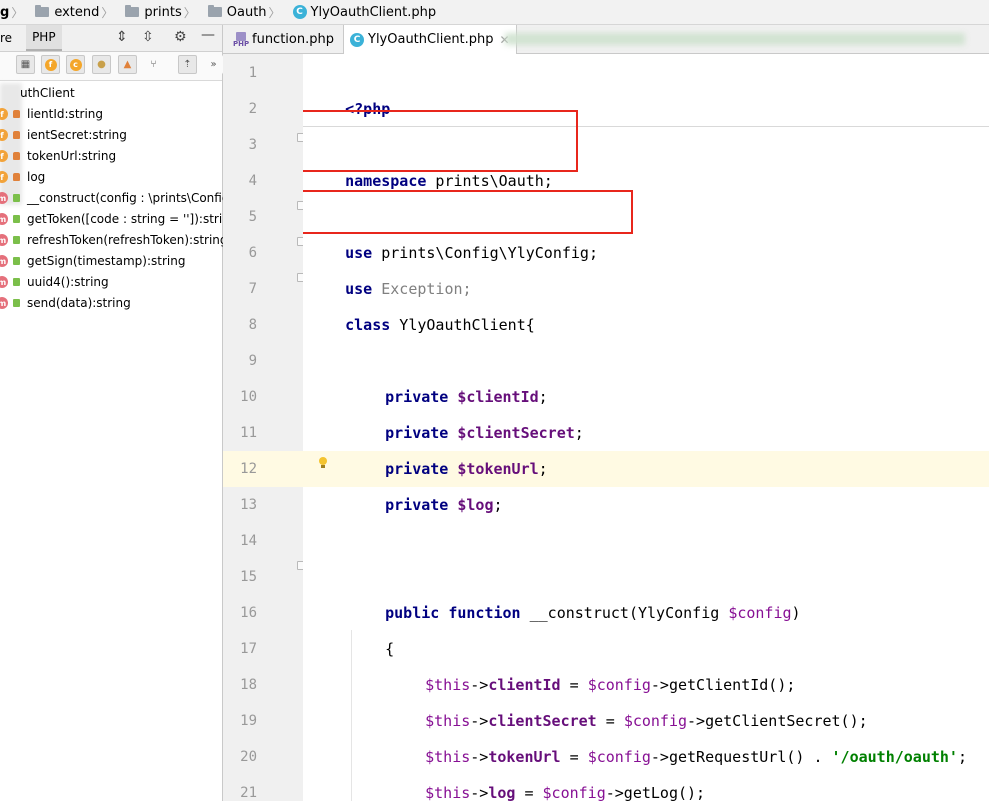 This screenshot has height=811, width=989. I want to click on autoscroll-icon: ⇡, so click(187, 64).